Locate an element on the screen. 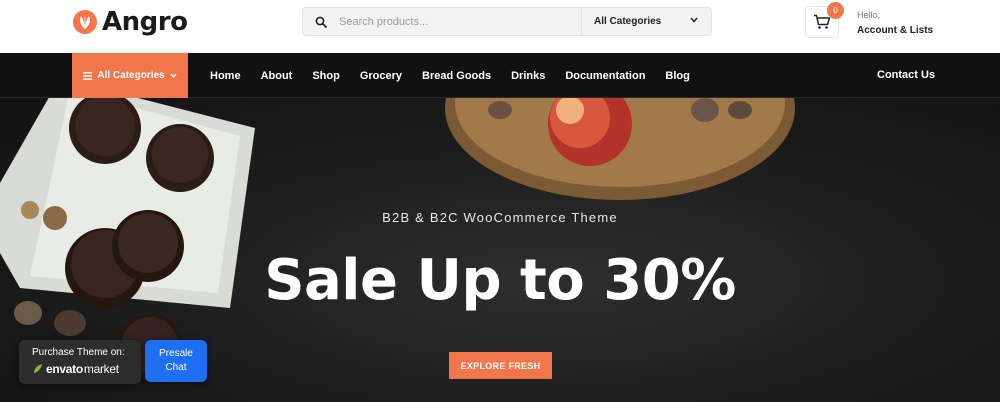 The width and height of the screenshot is (1000, 402). nav-item-about: About is located at coordinates (277, 76).